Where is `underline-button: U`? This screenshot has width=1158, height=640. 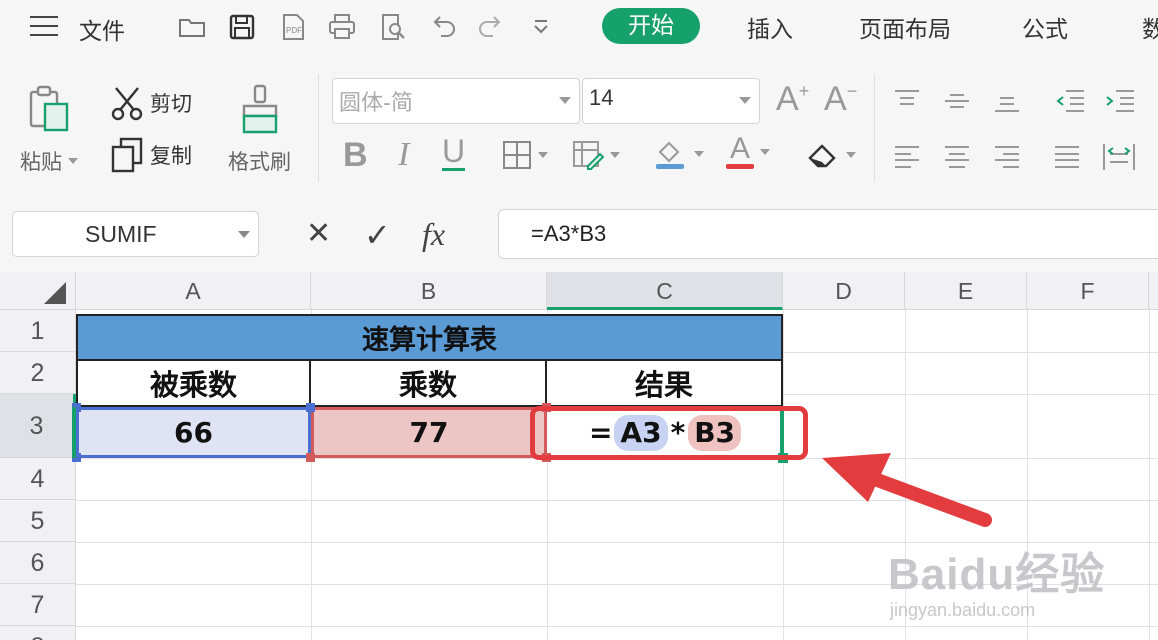
underline-button: U is located at coordinates (454, 152).